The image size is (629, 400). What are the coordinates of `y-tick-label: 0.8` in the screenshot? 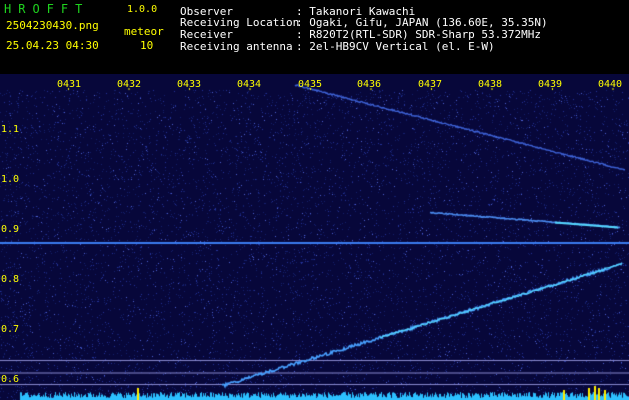 It's located at (10, 279).